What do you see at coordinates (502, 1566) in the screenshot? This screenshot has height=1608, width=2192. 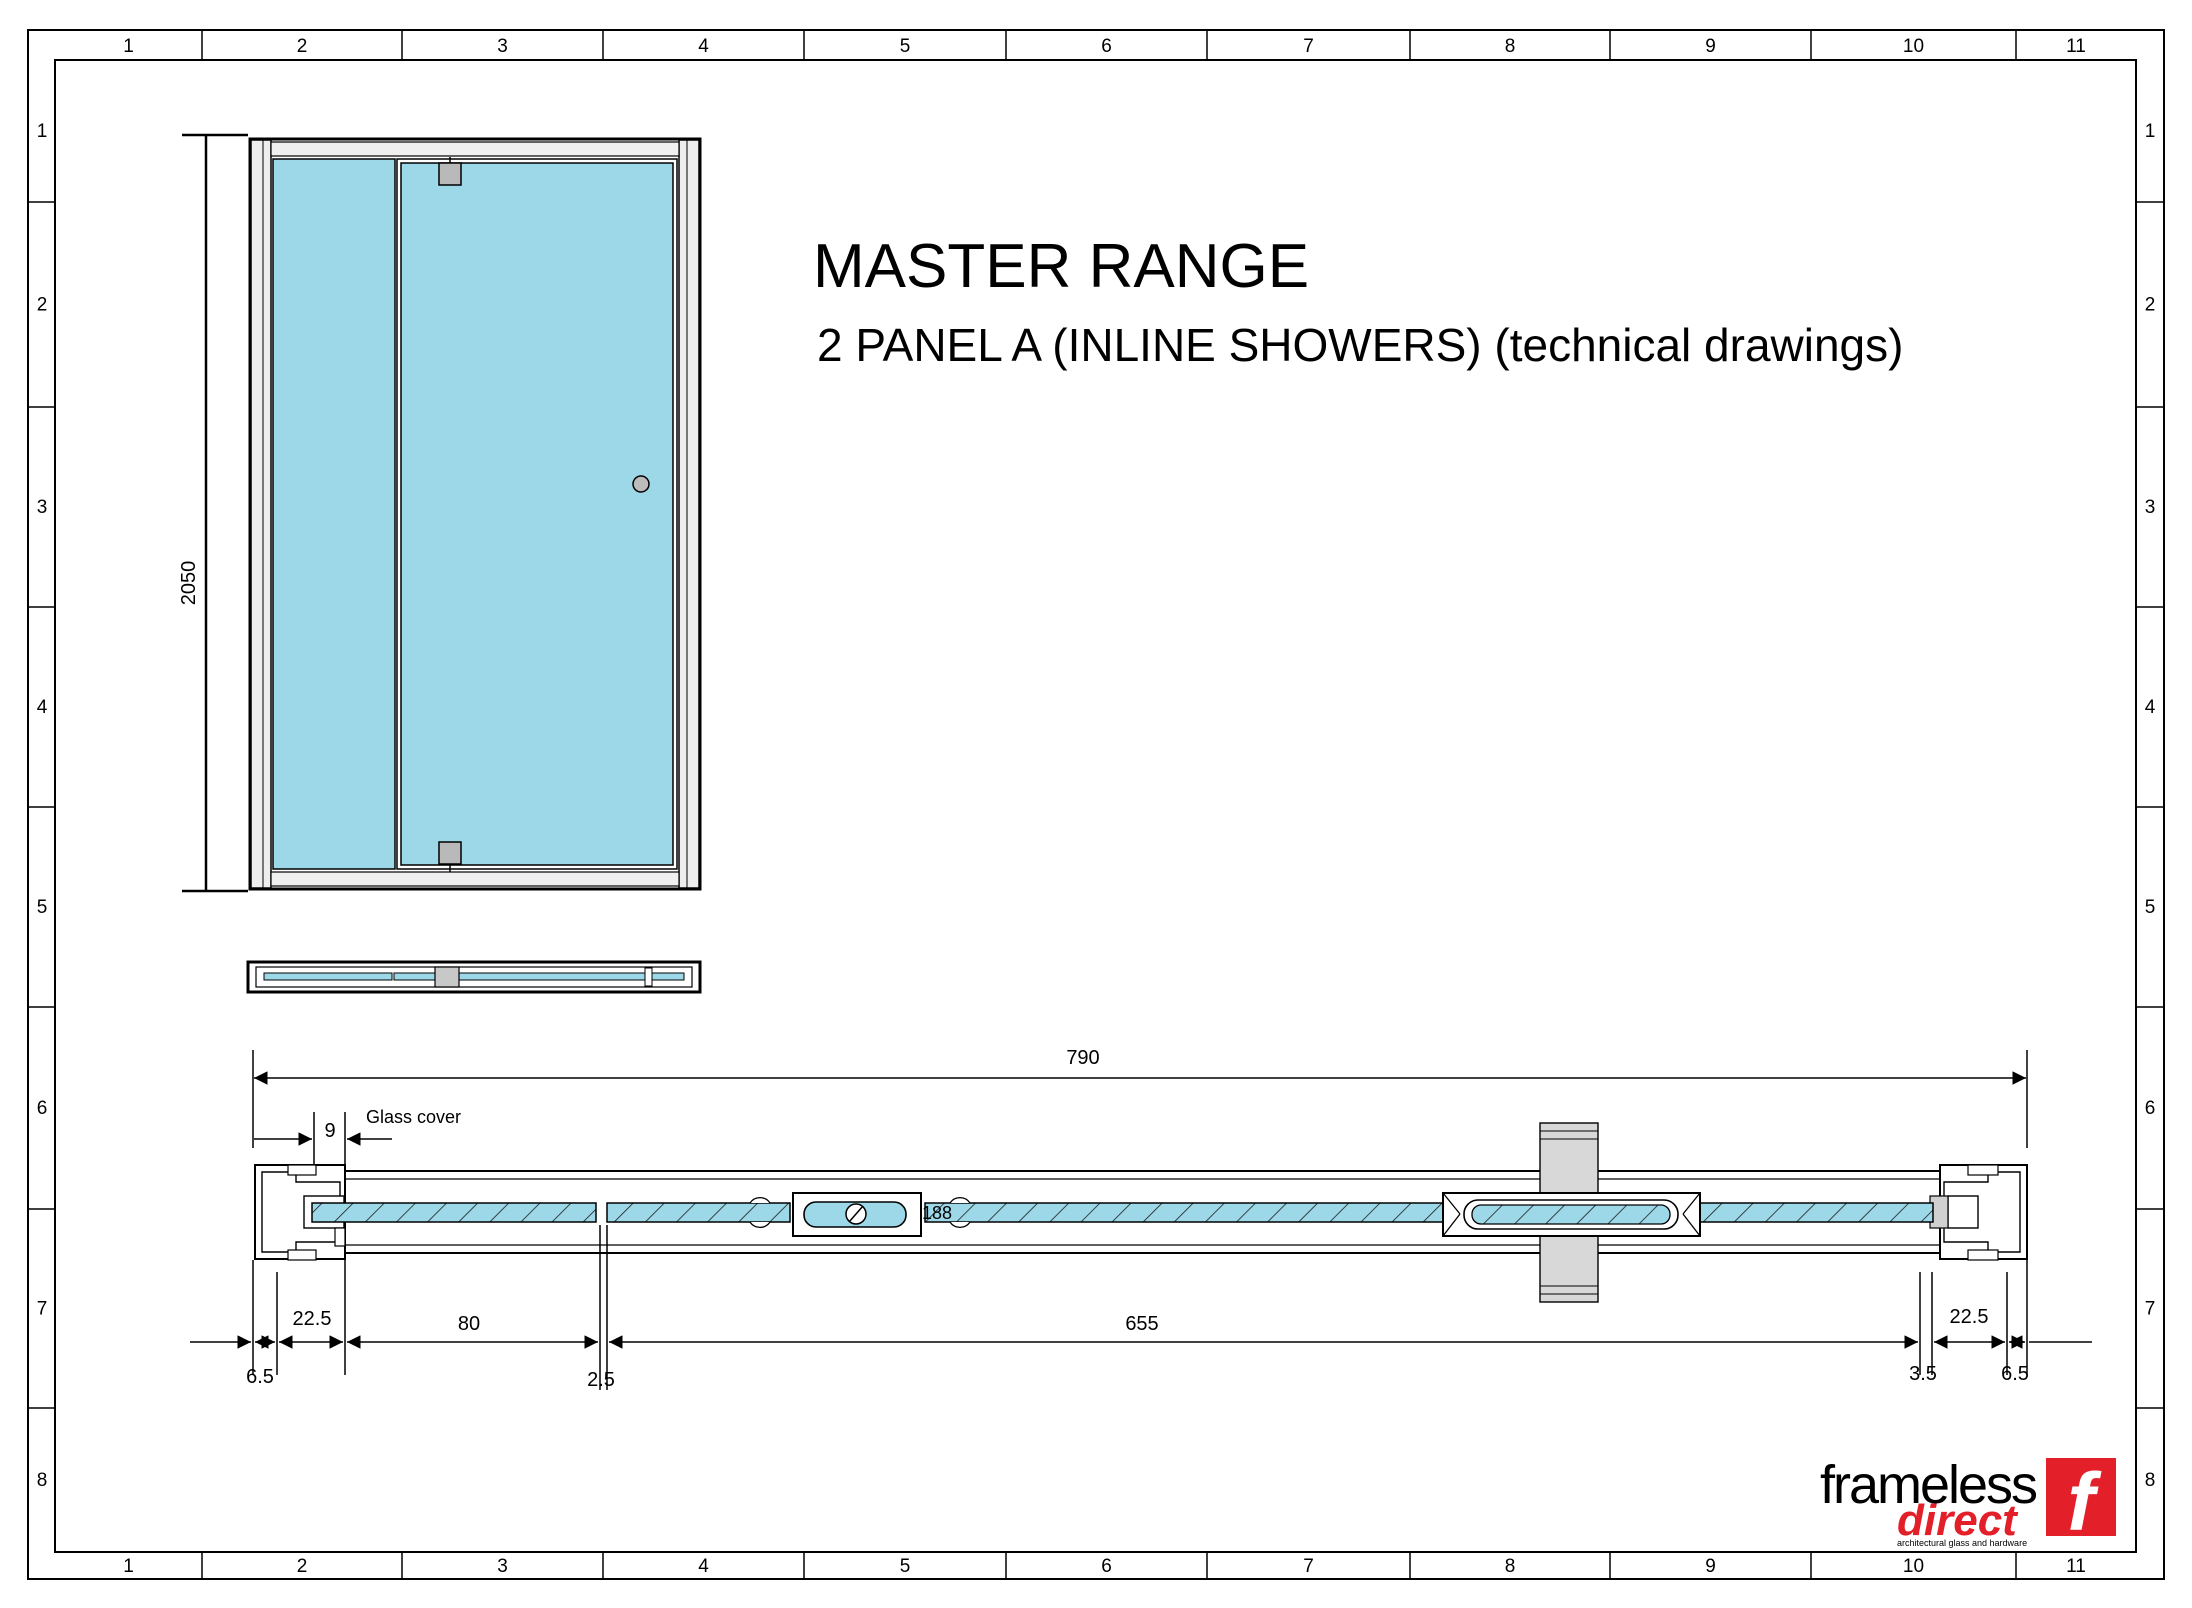 I see `grid-column-label-bottom: 3` at bounding box center [502, 1566].